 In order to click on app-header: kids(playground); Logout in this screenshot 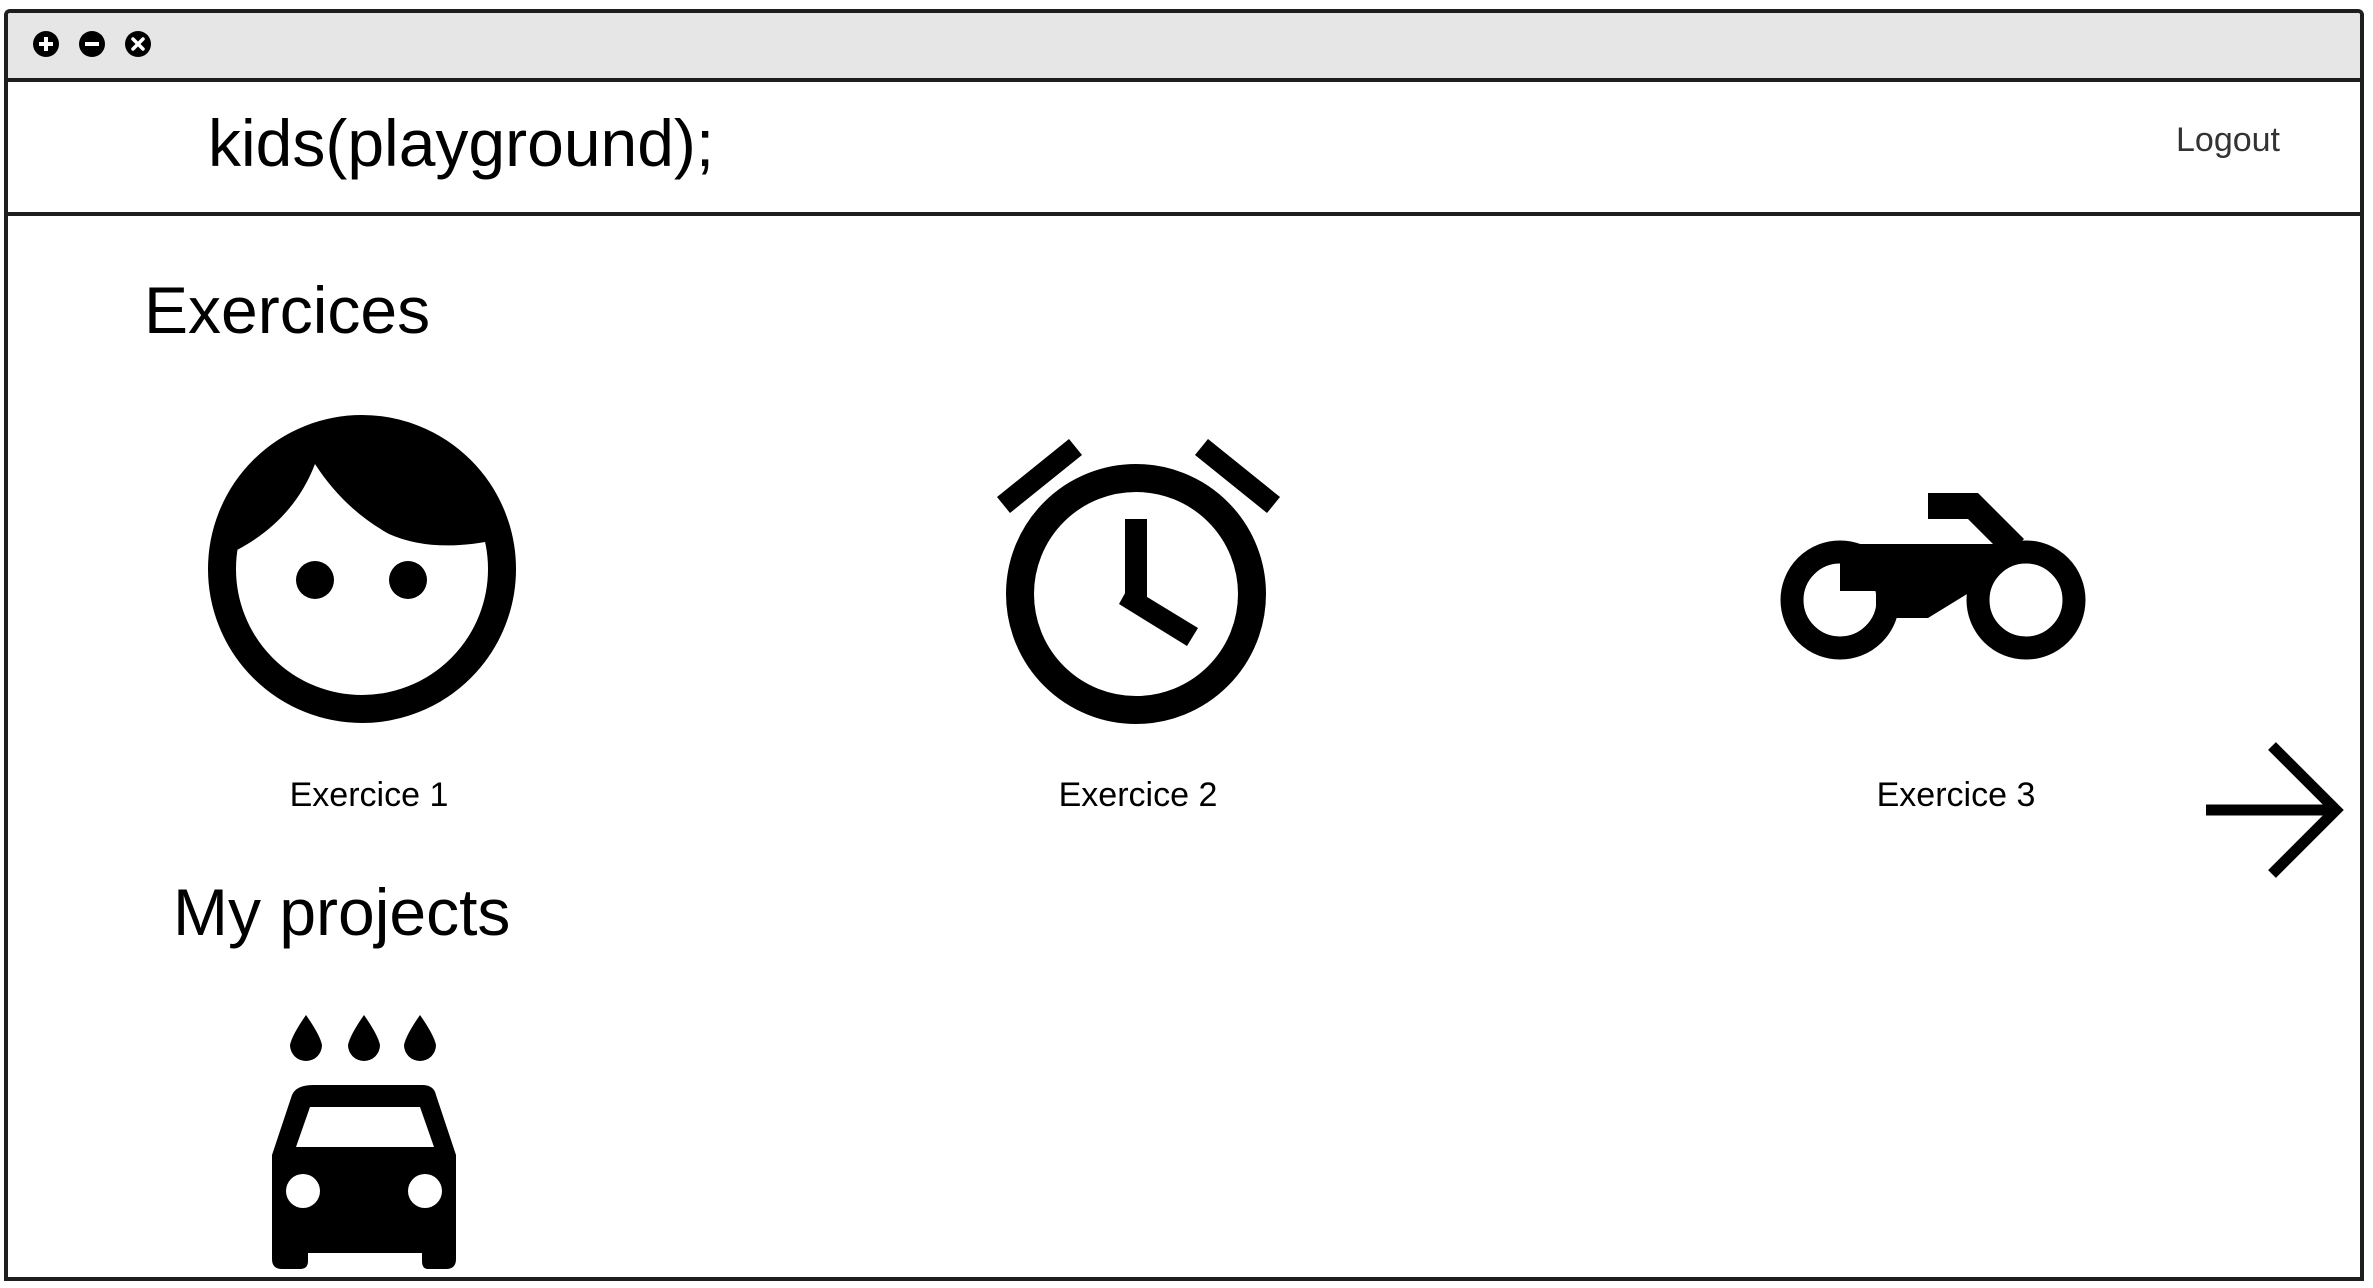, I will do `click(1184, 149)`.